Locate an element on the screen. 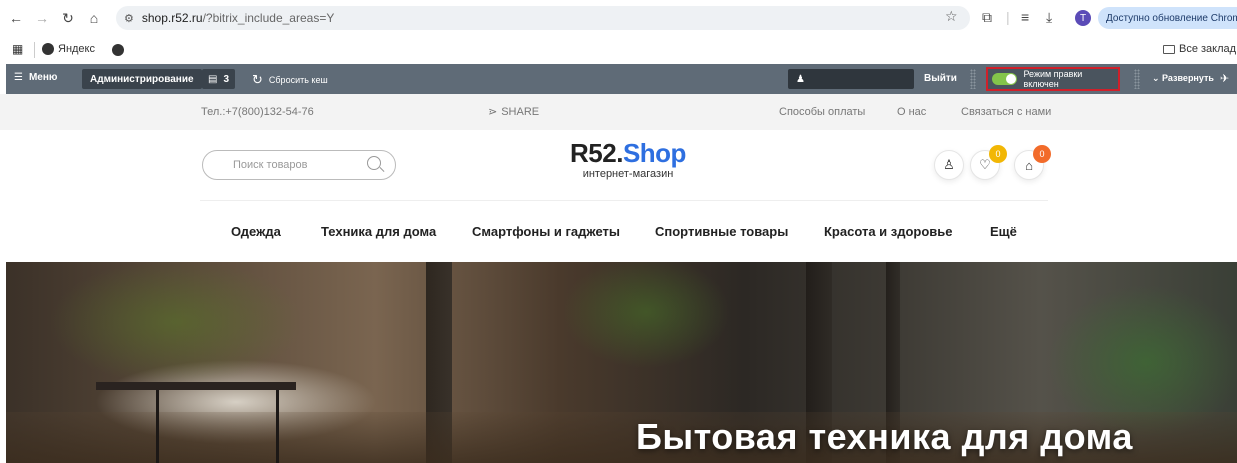 This screenshot has width=1237, height=463. address-bar: ⚙ shop.r52.ru/?bitrix_include_areas=Y is located at coordinates (543, 18).